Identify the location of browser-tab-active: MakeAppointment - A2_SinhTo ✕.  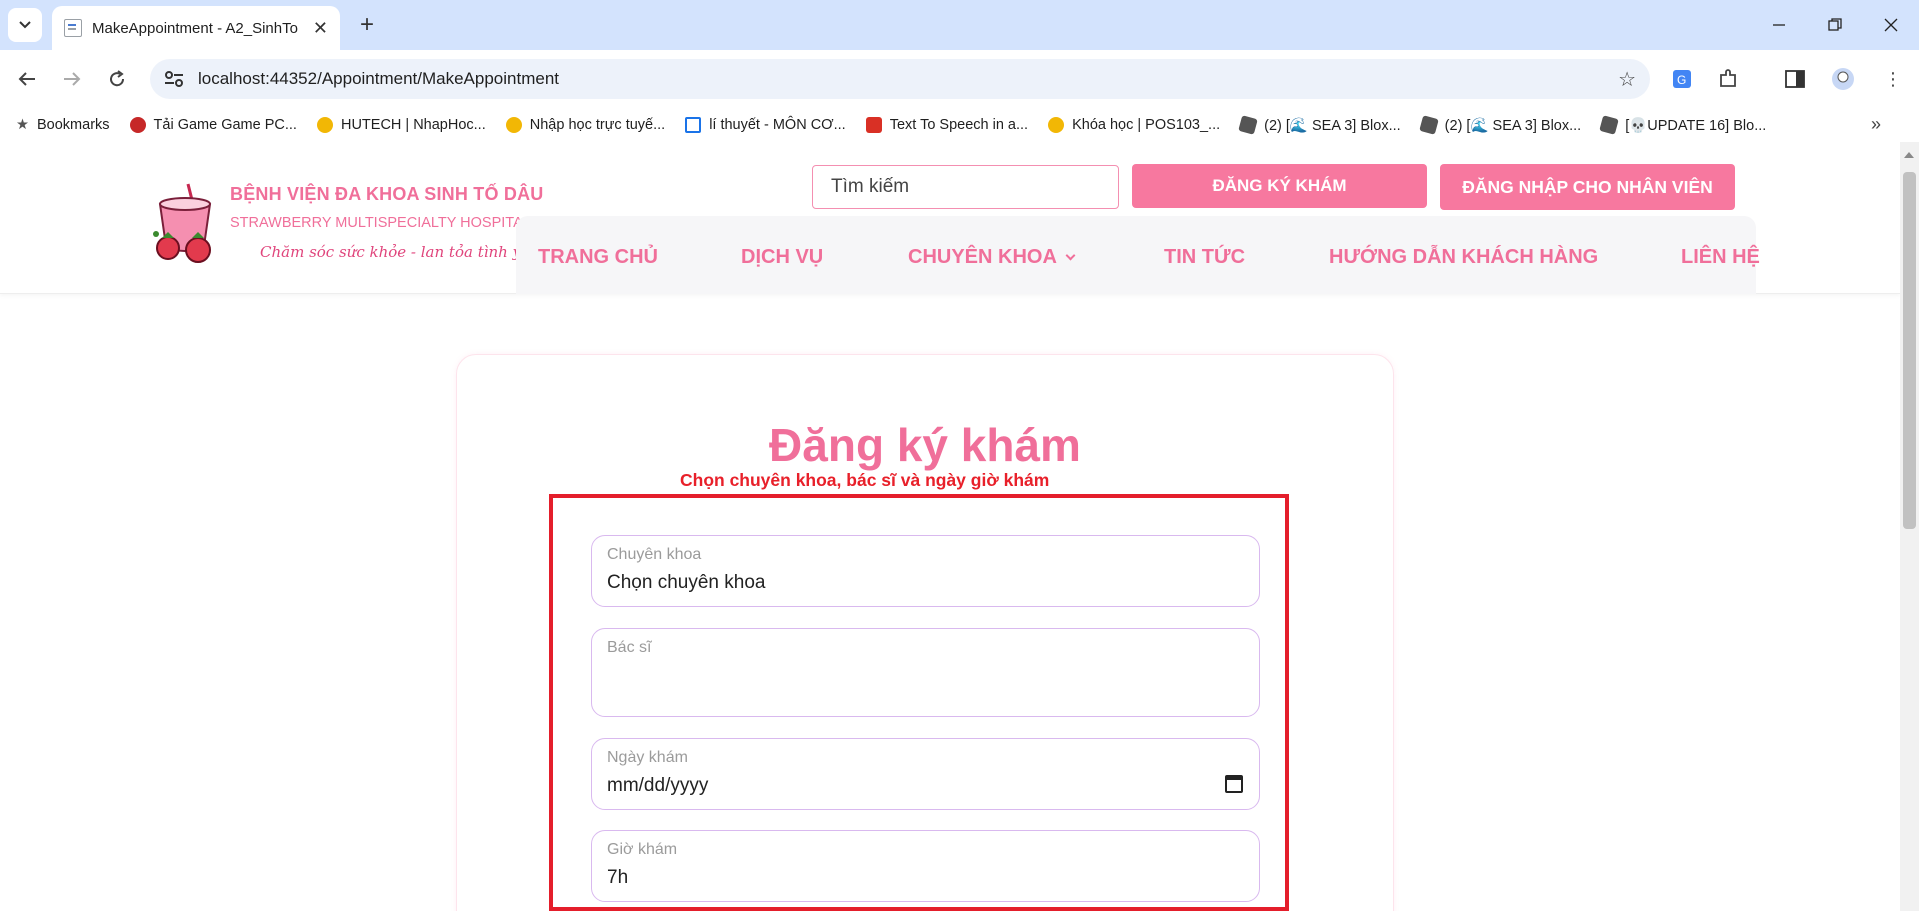
(196, 28).